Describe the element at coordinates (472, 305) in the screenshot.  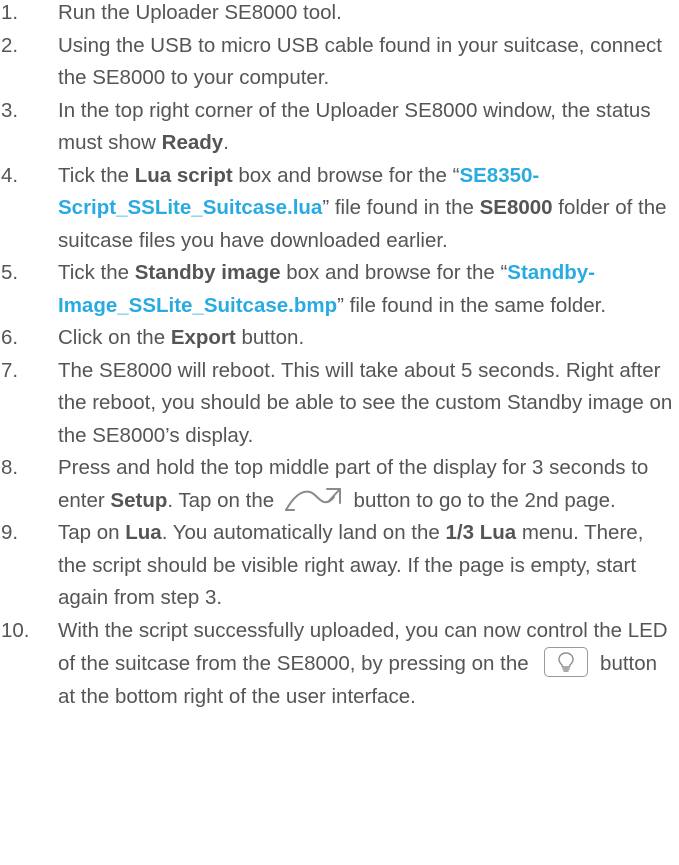
I see `step-text: ” file found in the same folder.` at that location.